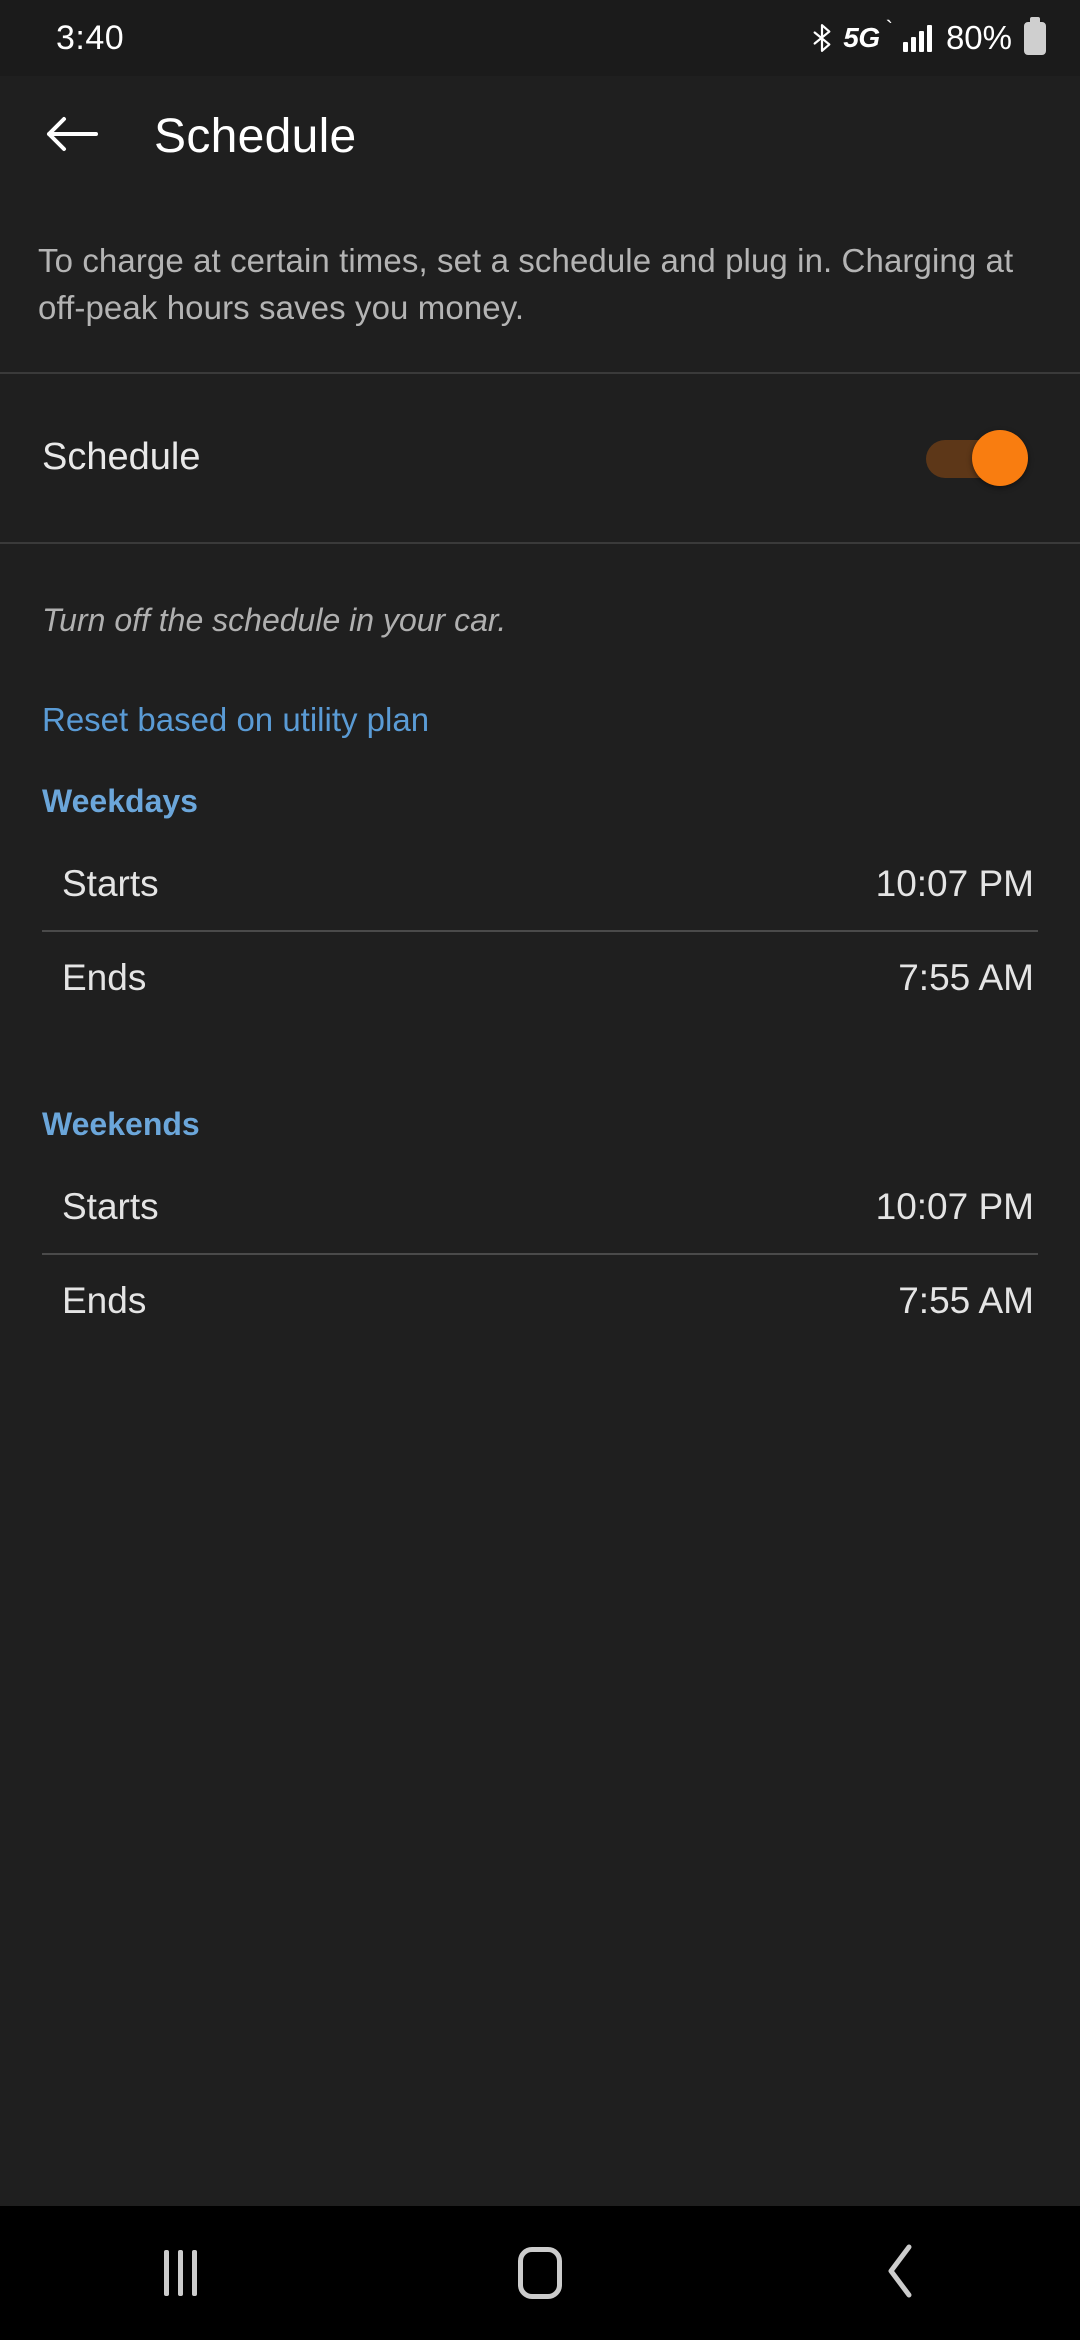 The width and height of the screenshot is (1080, 2340). Describe the element at coordinates (540, 1301) in the screenshot. I see `weekends-ends-row: Ends 7:55 AM` at that location.